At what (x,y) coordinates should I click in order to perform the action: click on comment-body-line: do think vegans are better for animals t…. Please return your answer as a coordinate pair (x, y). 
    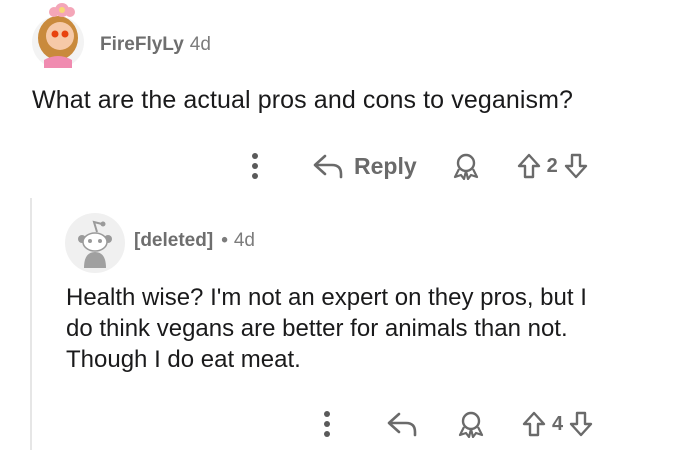
    Looking at the image, I should click on (317, 328).